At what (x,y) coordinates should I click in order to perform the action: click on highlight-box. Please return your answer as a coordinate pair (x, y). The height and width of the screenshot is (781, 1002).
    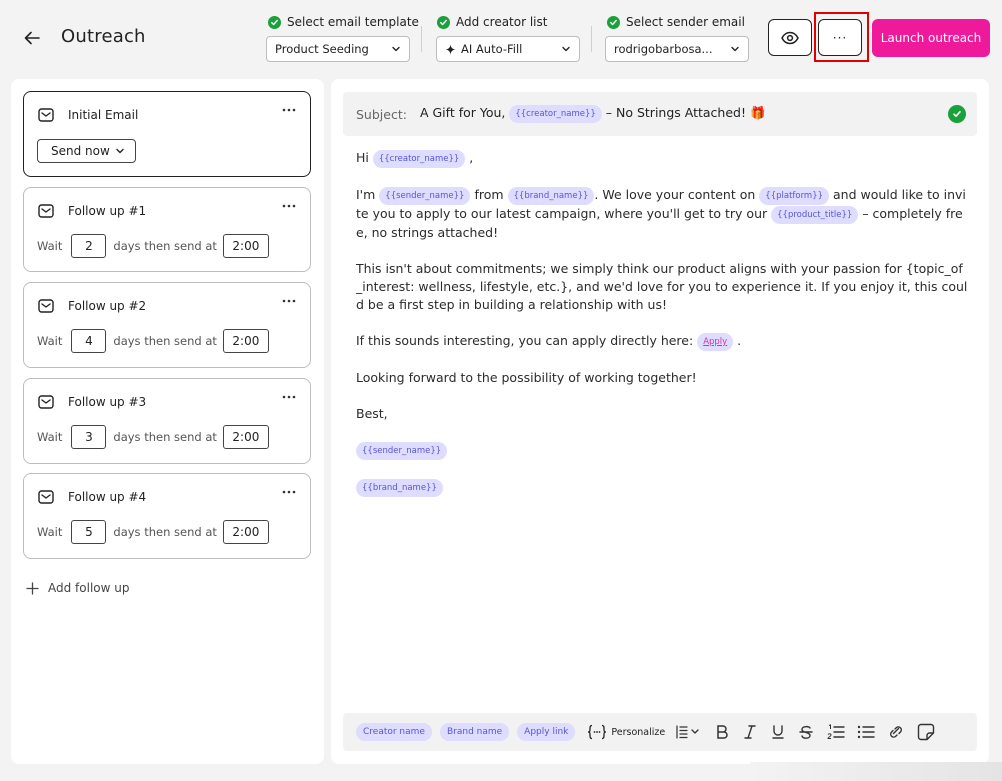
    Looking at the image, I should click on (841, 37).